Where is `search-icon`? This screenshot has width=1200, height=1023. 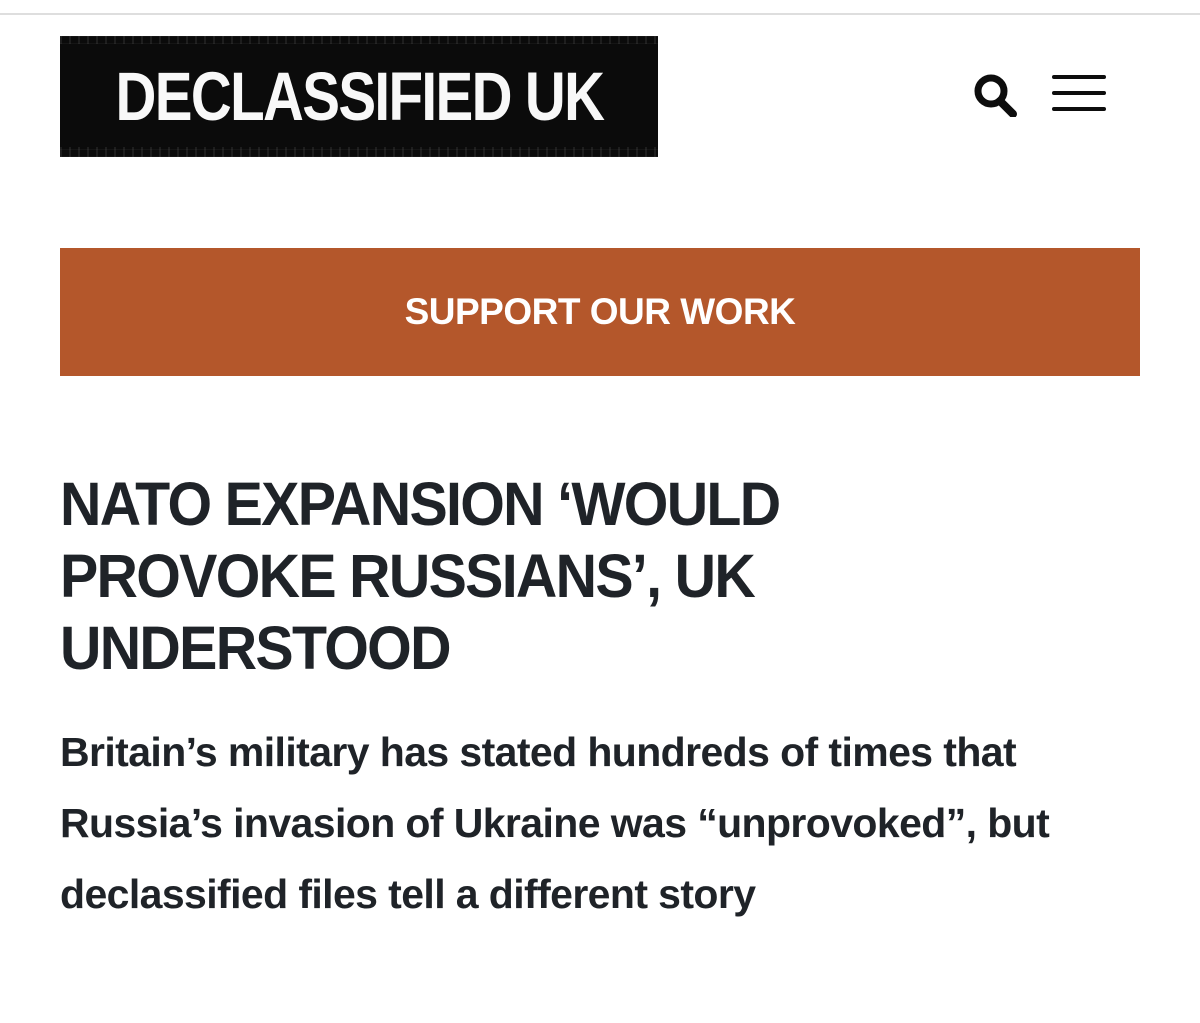
search-icon is located at coordinates (996, 94).